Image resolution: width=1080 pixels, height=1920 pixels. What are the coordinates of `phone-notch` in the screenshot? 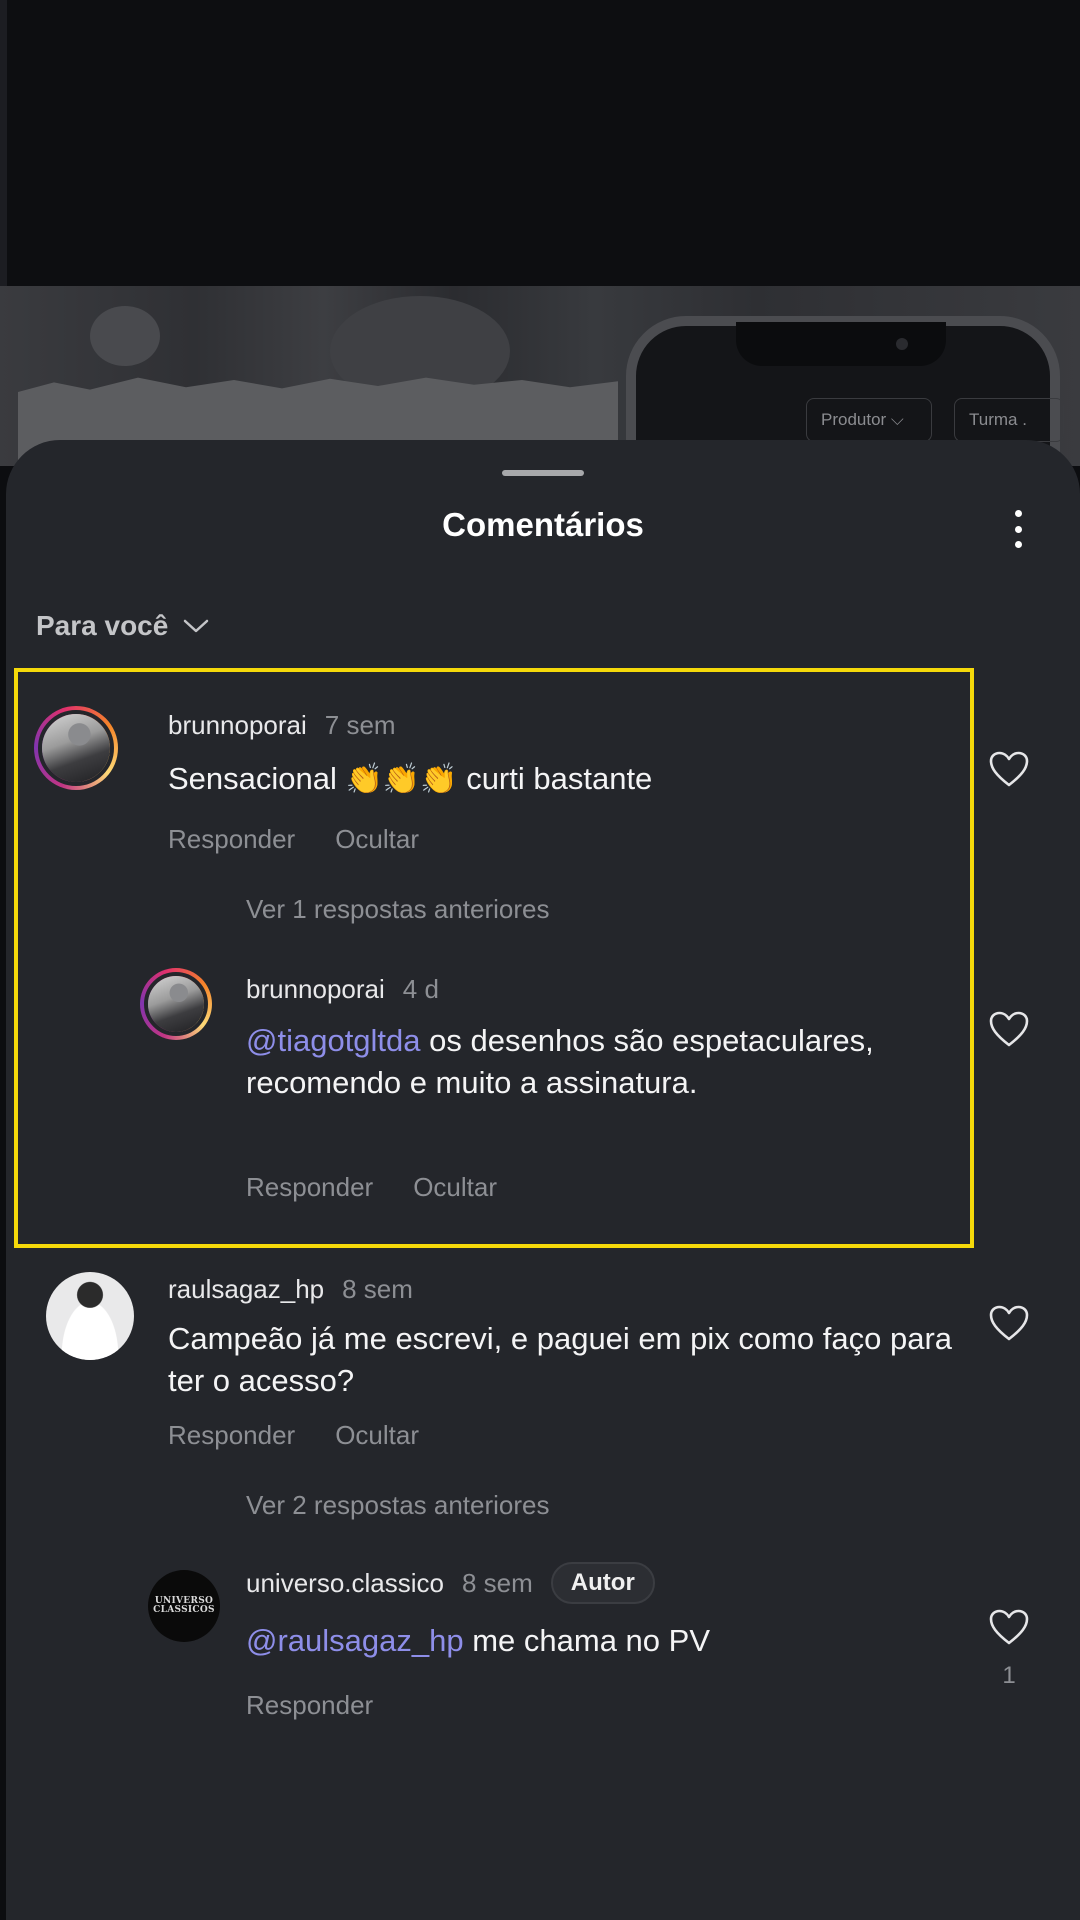 It's located at (841, 344).